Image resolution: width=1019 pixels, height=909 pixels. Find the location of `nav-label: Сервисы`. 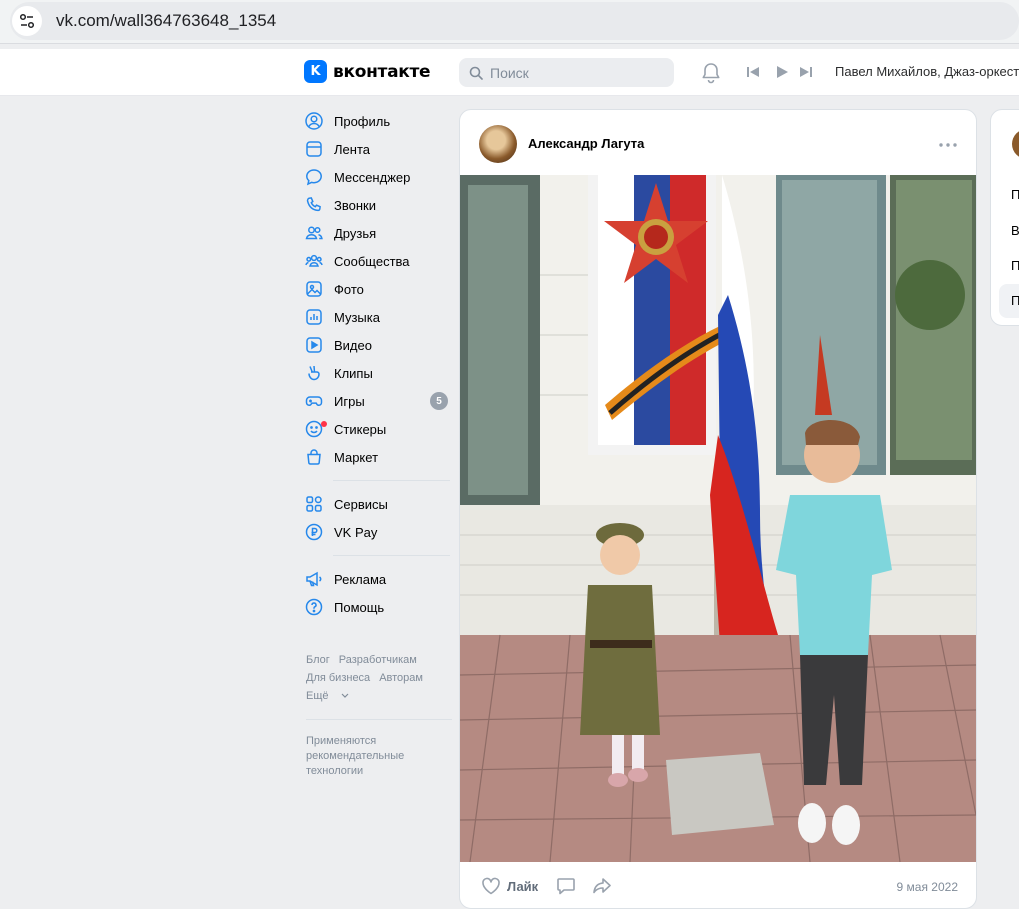

nav-label: Сервисы is located at coordinates (361, 504).